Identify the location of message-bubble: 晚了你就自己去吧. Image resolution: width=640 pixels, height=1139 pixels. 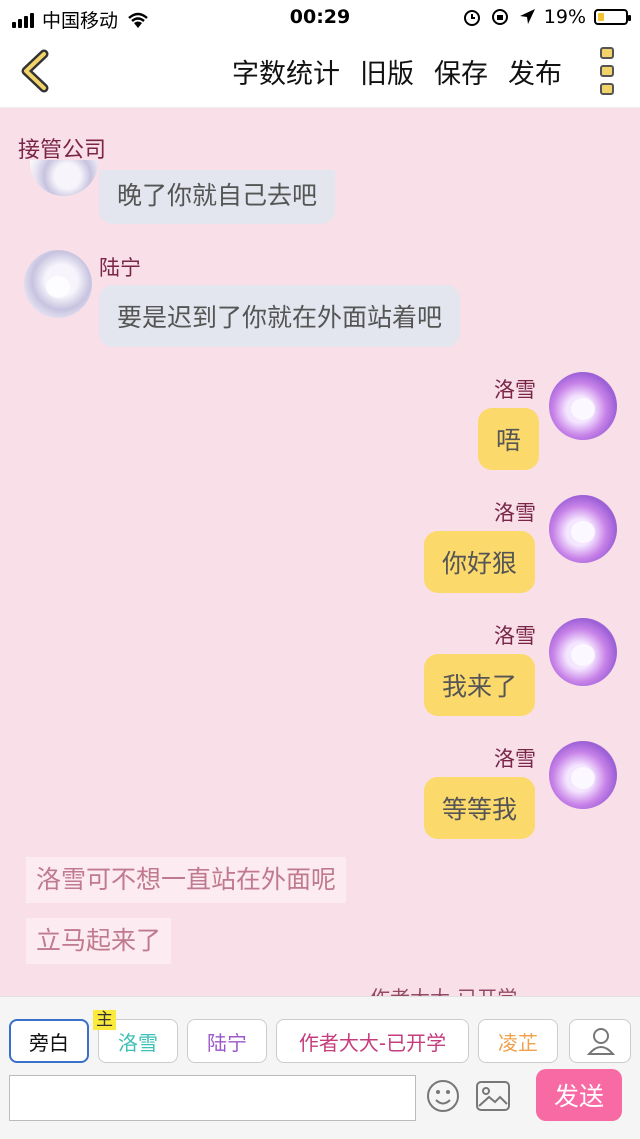
(217, 197).